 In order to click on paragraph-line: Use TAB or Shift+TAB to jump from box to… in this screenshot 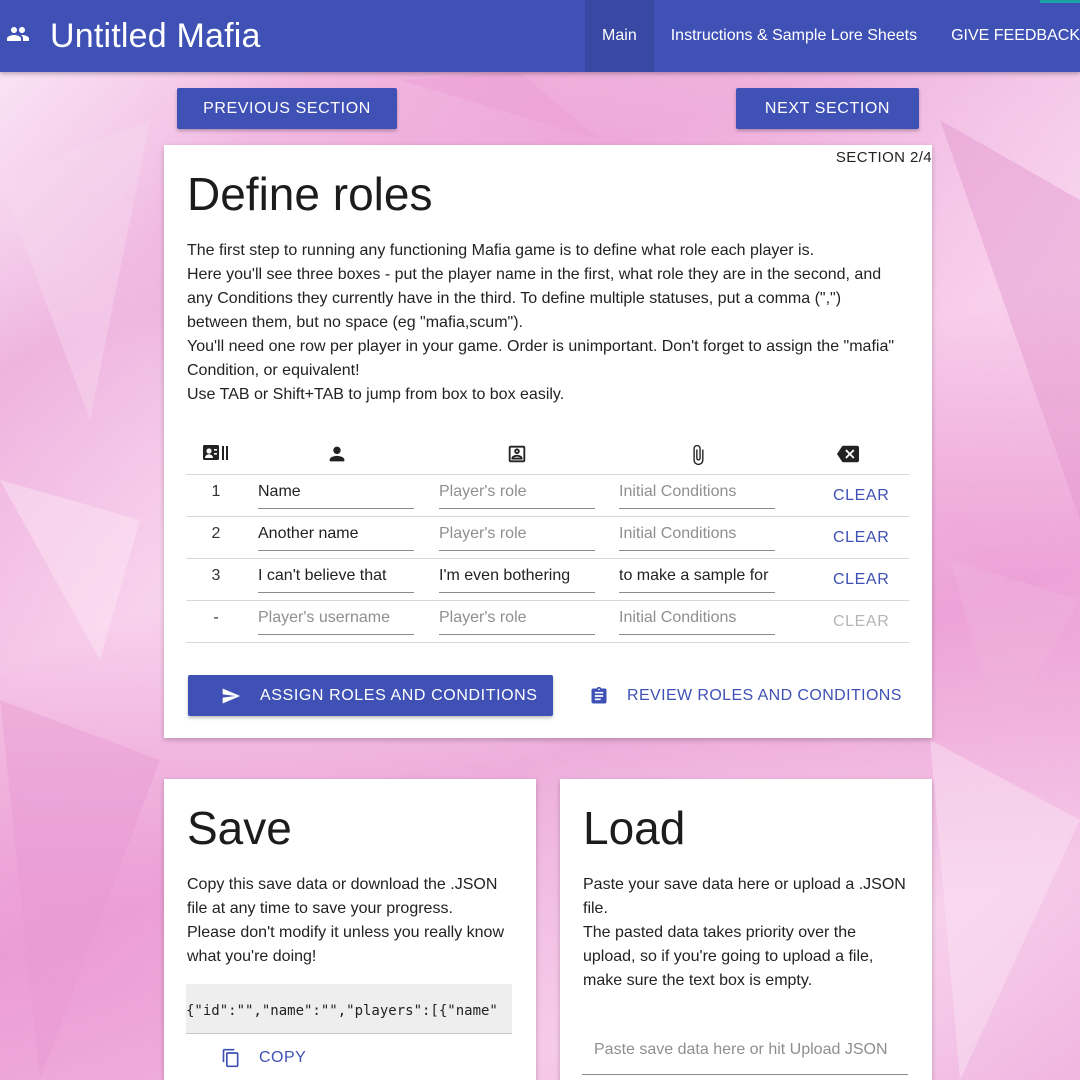, I will do `click(376, 394)`.